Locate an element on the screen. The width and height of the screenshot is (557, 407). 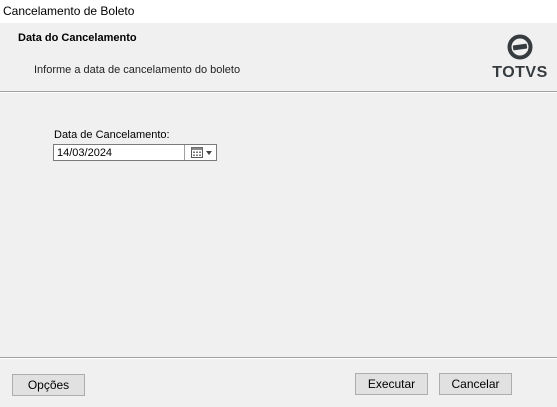
totvs-logo: TOTVS is located at coordinates (520, 59).